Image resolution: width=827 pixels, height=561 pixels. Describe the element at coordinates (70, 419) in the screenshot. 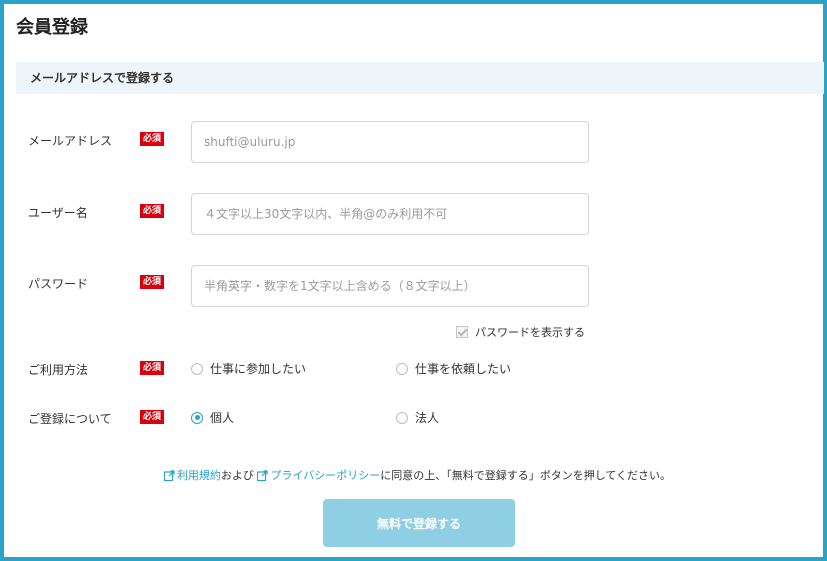

I see `registration-type-label: ご登録について` at that location.